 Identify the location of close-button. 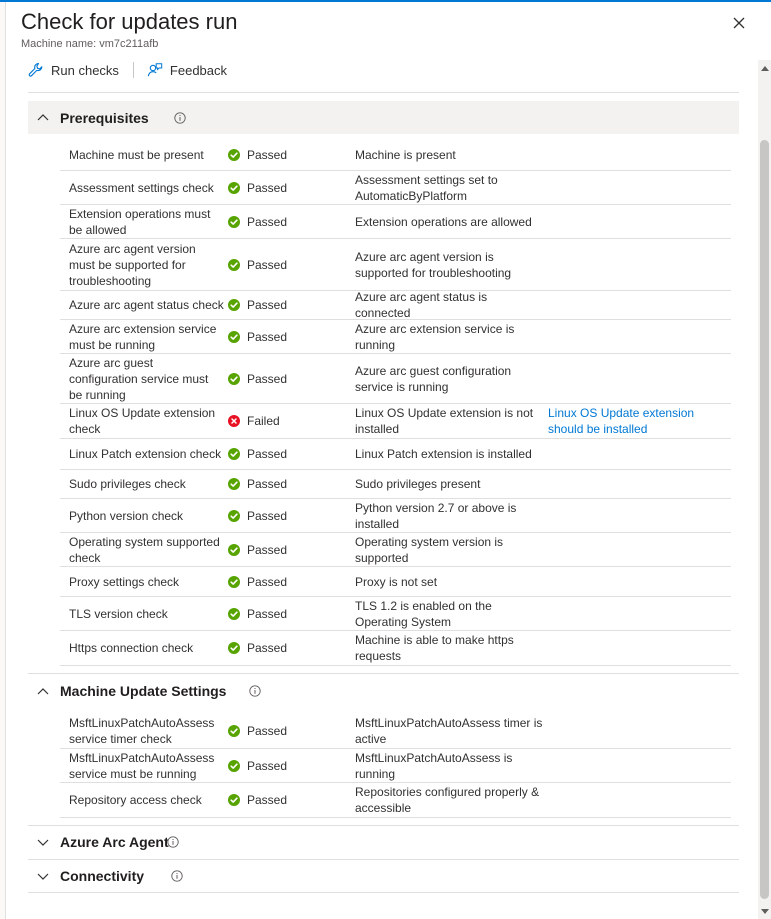
(739, 23).